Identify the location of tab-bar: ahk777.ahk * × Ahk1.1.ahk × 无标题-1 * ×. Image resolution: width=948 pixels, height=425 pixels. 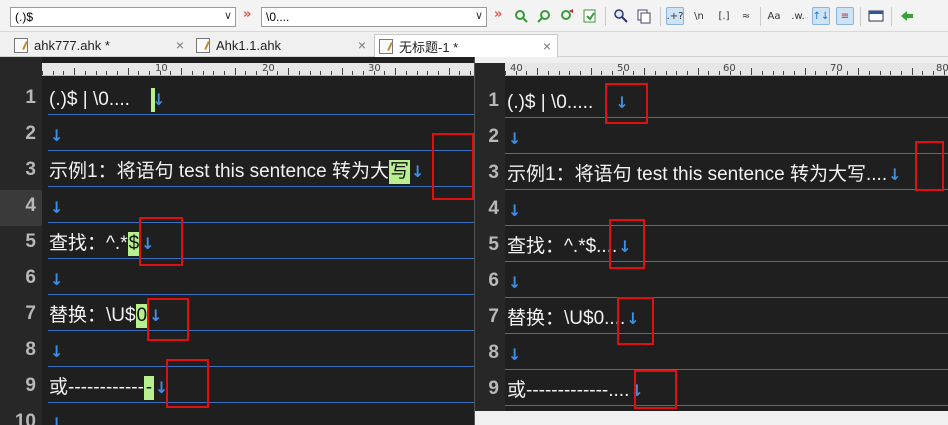
(474, 44).